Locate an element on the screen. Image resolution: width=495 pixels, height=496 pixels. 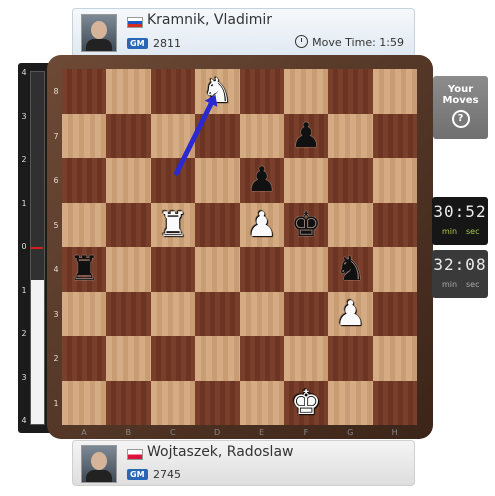
square-c1 is located at coordinates (173, 402).